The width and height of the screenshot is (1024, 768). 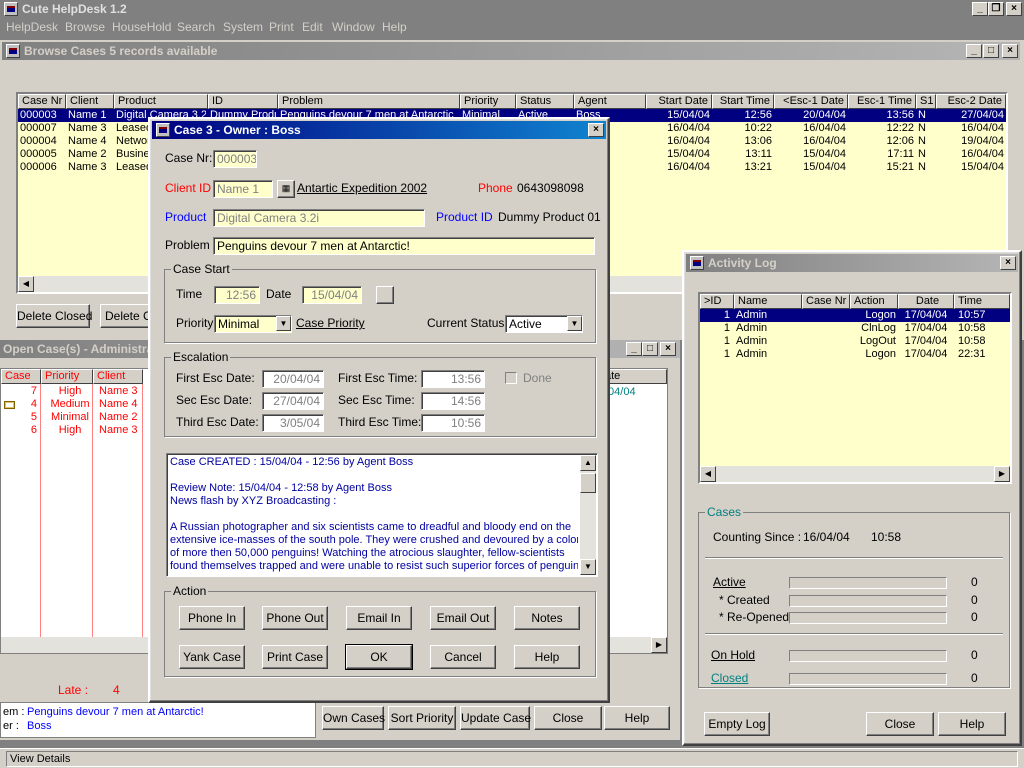 What do you see at coordinates (141, 27) in the screenshot?
I see `menu-household: HouseHold` at bounding box center [141, 27].